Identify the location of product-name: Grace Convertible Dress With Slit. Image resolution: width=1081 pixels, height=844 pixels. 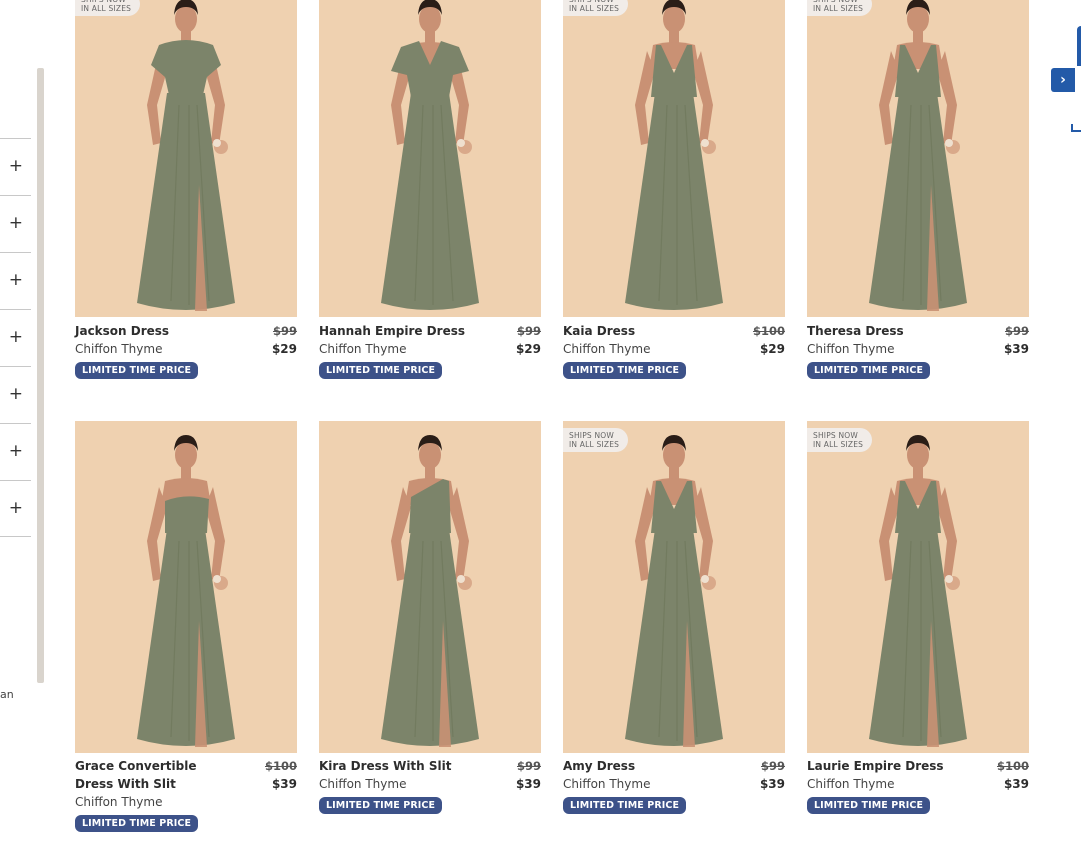
(155, 775).